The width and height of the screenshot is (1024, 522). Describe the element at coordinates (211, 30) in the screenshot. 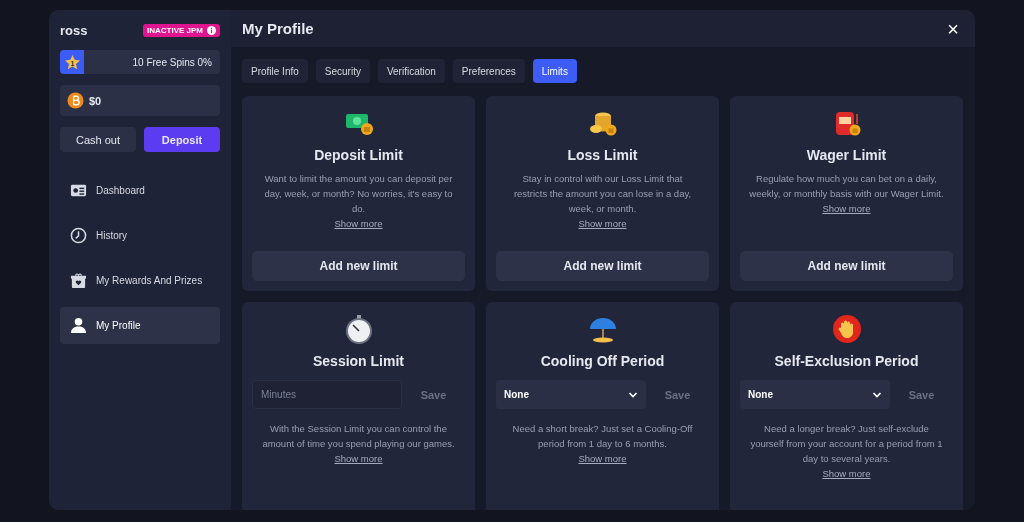

I see `info-icon` at that location.